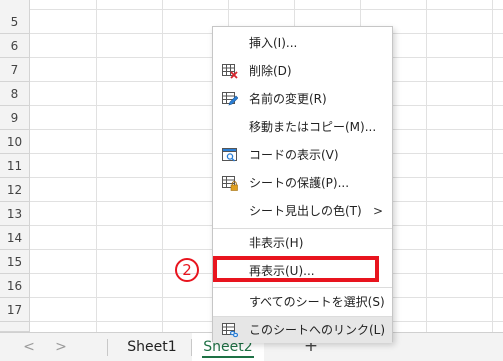 Image resolution: width=503 pixels, height=361 pixels. I want to click on row-header: 15, so click(15, 262).